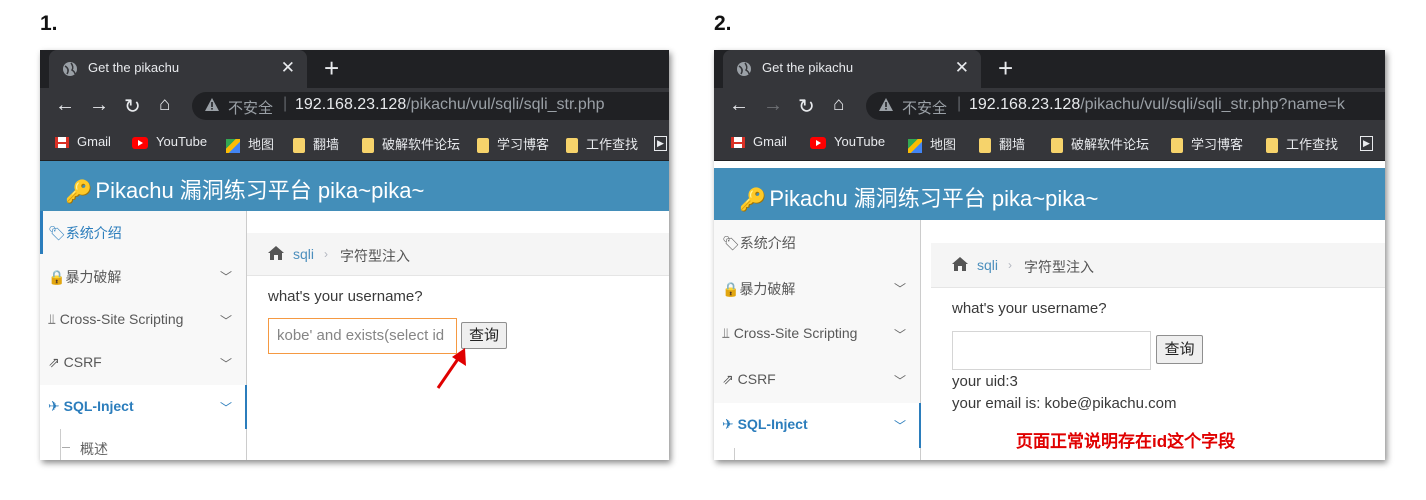 This screenshot has height=500, width=1426. I want to click on bookmarks-bar: Gmail YouTube 地图 翻墙 破解软件论坛 学习博客 工作查找 ▶, so click(1049, 142).